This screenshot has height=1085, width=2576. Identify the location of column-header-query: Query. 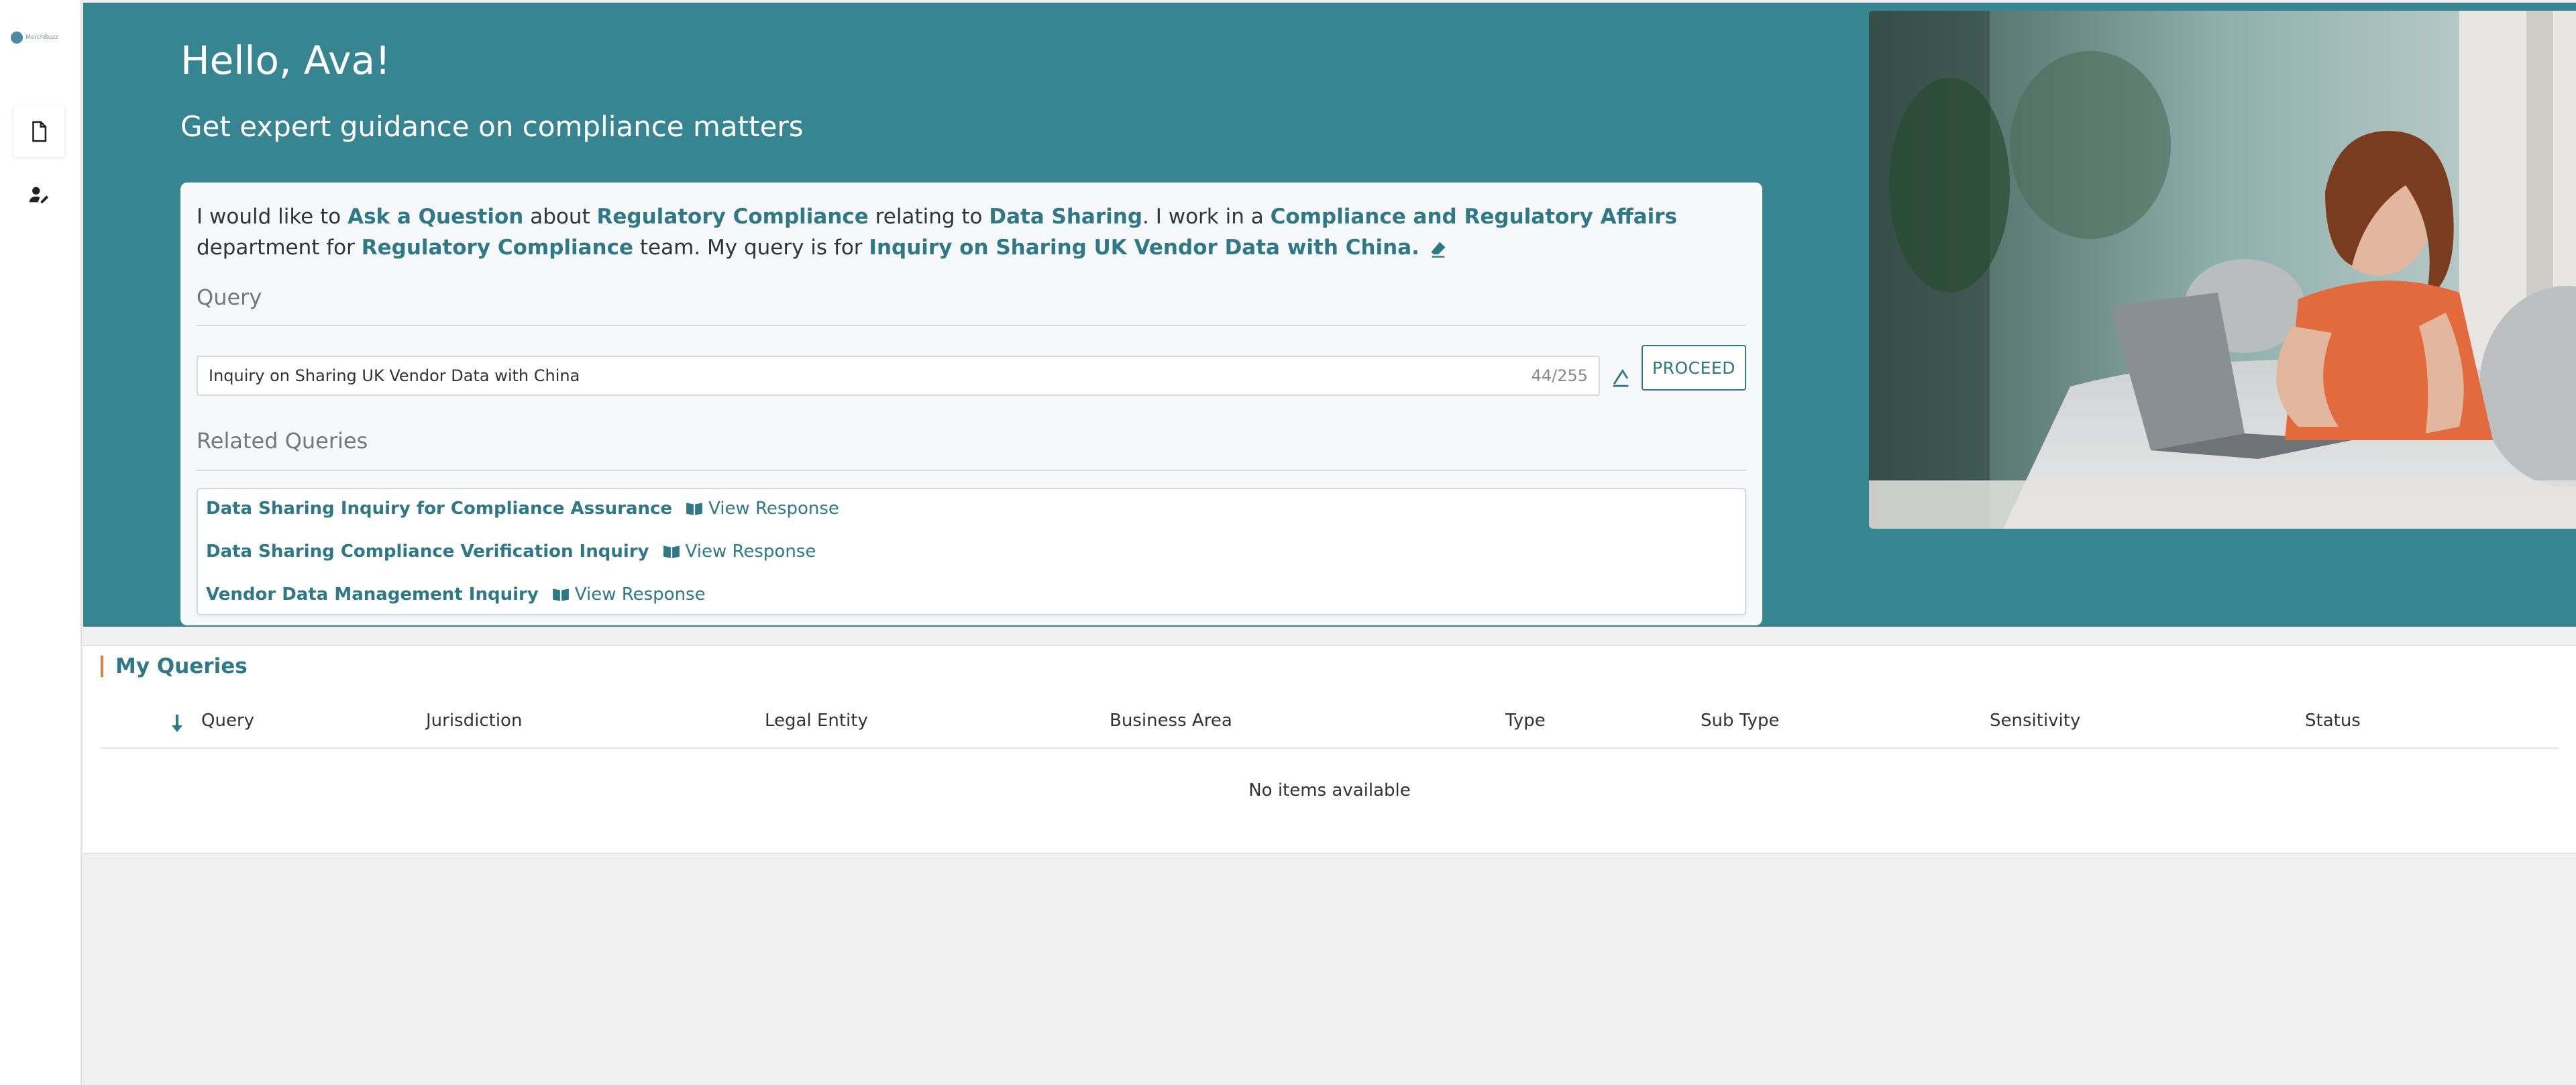
(227, 721).